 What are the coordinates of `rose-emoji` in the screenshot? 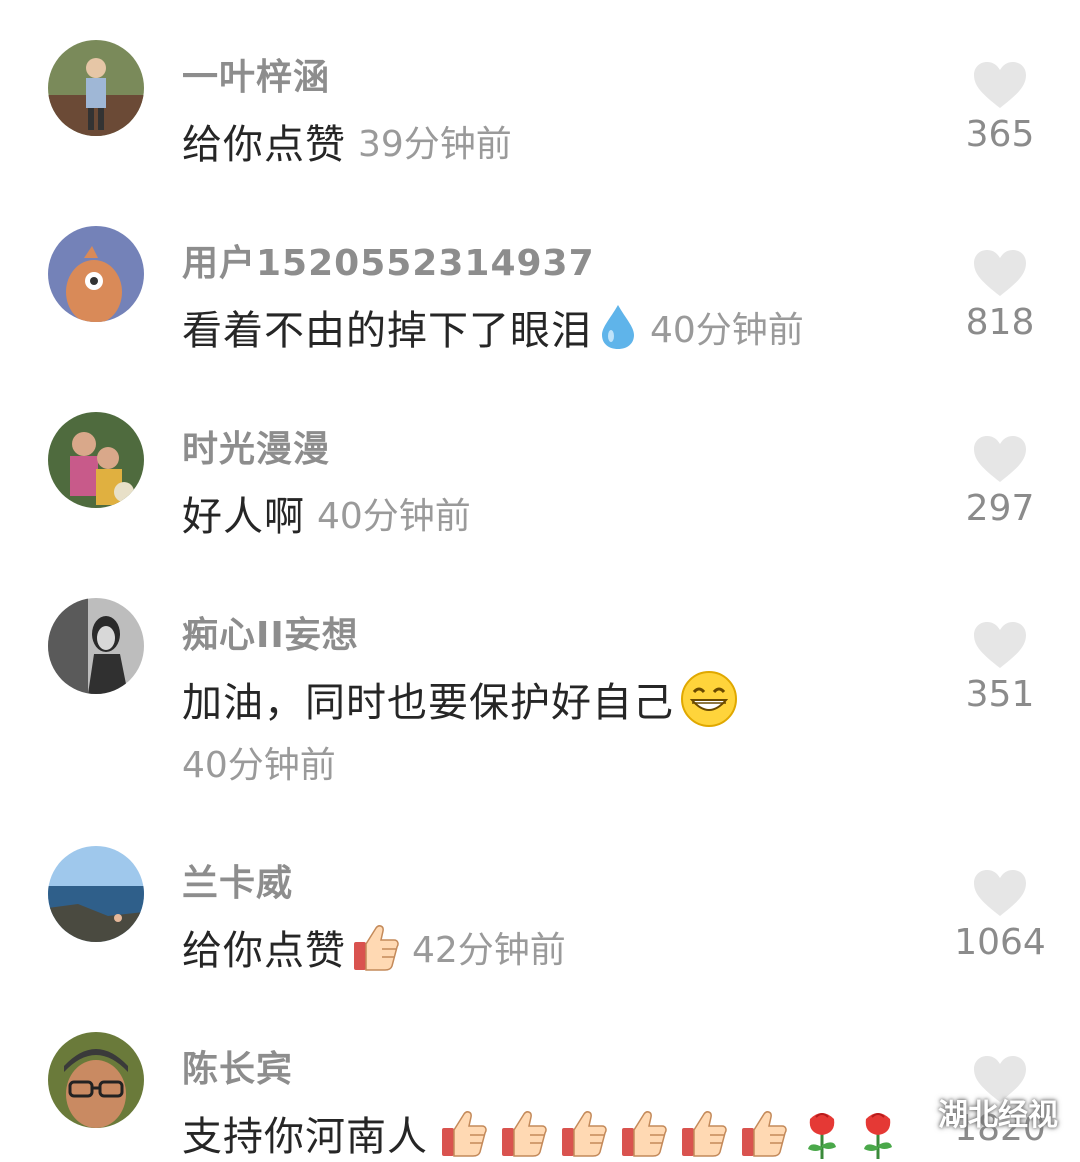 It's located at (822, 1133).